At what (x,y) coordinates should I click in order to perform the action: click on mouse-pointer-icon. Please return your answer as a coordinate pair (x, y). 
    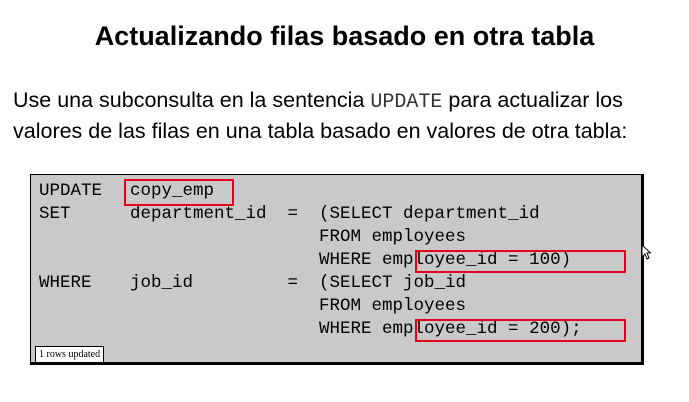
    Looking at the image, I should click on (646, 252).